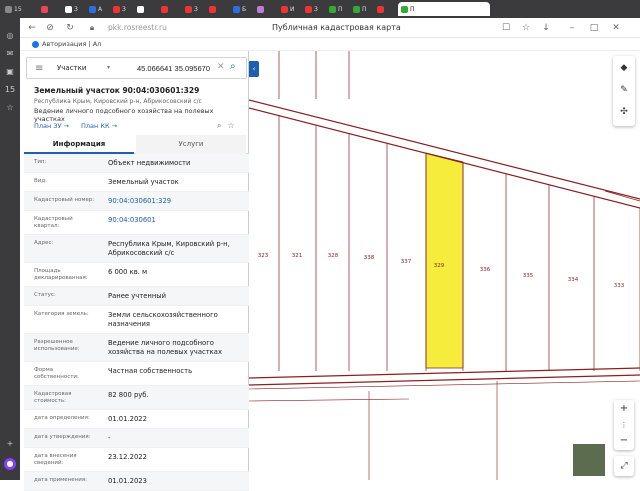 This screenshot has height=491, width=640. I want to click on plan-zu-link: План ЗУ →, so click(51, 126).